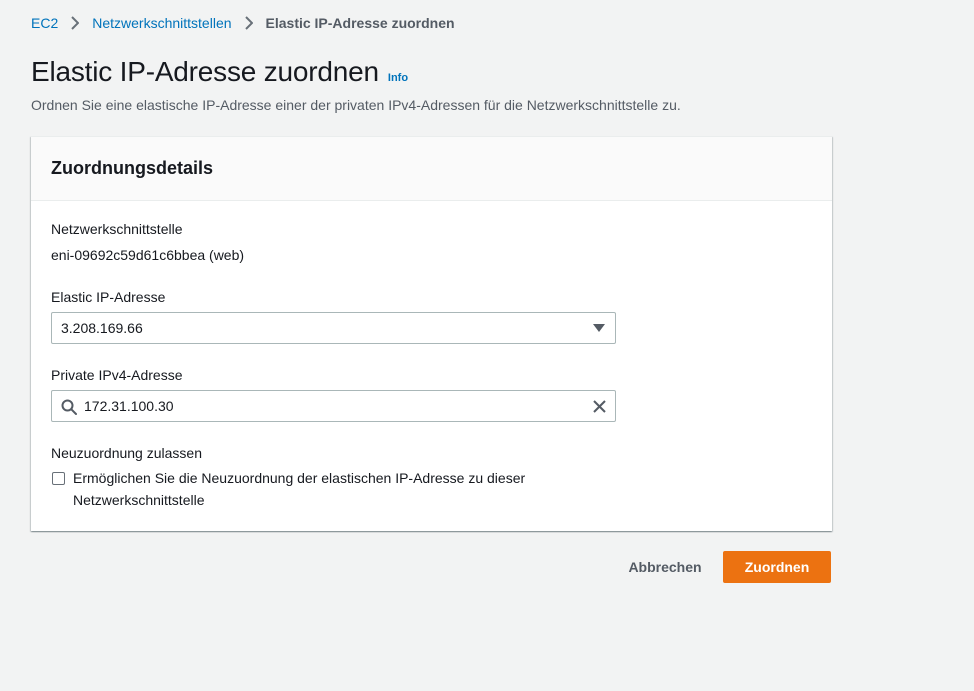 This screenshot has height=691, width=974. Describe the element at coordinates (161, 23) in the screenshot. I see `breadcrumb-item-network-interfaces: Netzwerkschnittstellen` at that location.